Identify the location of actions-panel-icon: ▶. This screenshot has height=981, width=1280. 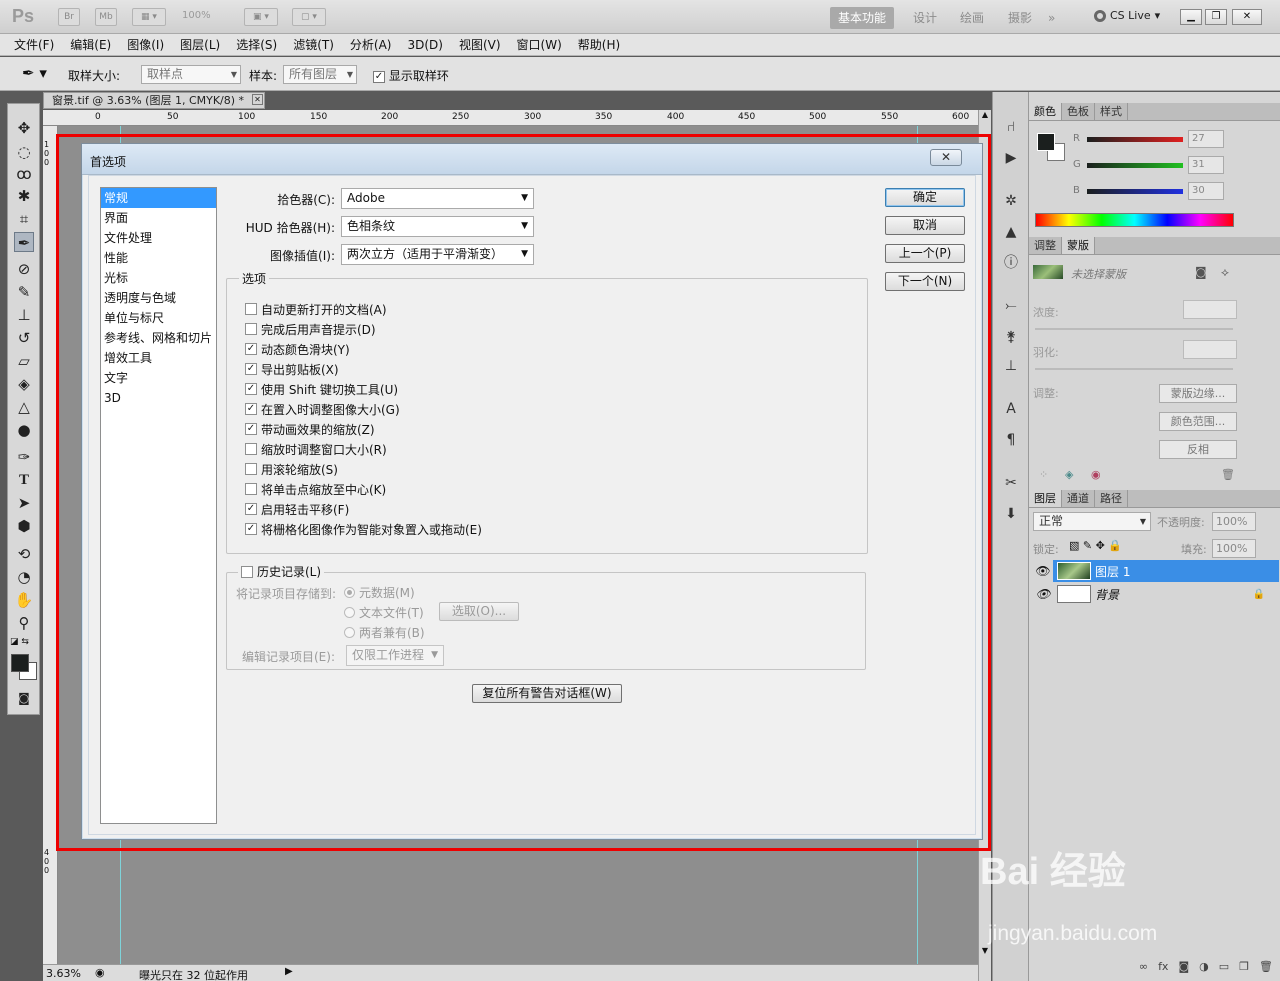
(1011, 158).